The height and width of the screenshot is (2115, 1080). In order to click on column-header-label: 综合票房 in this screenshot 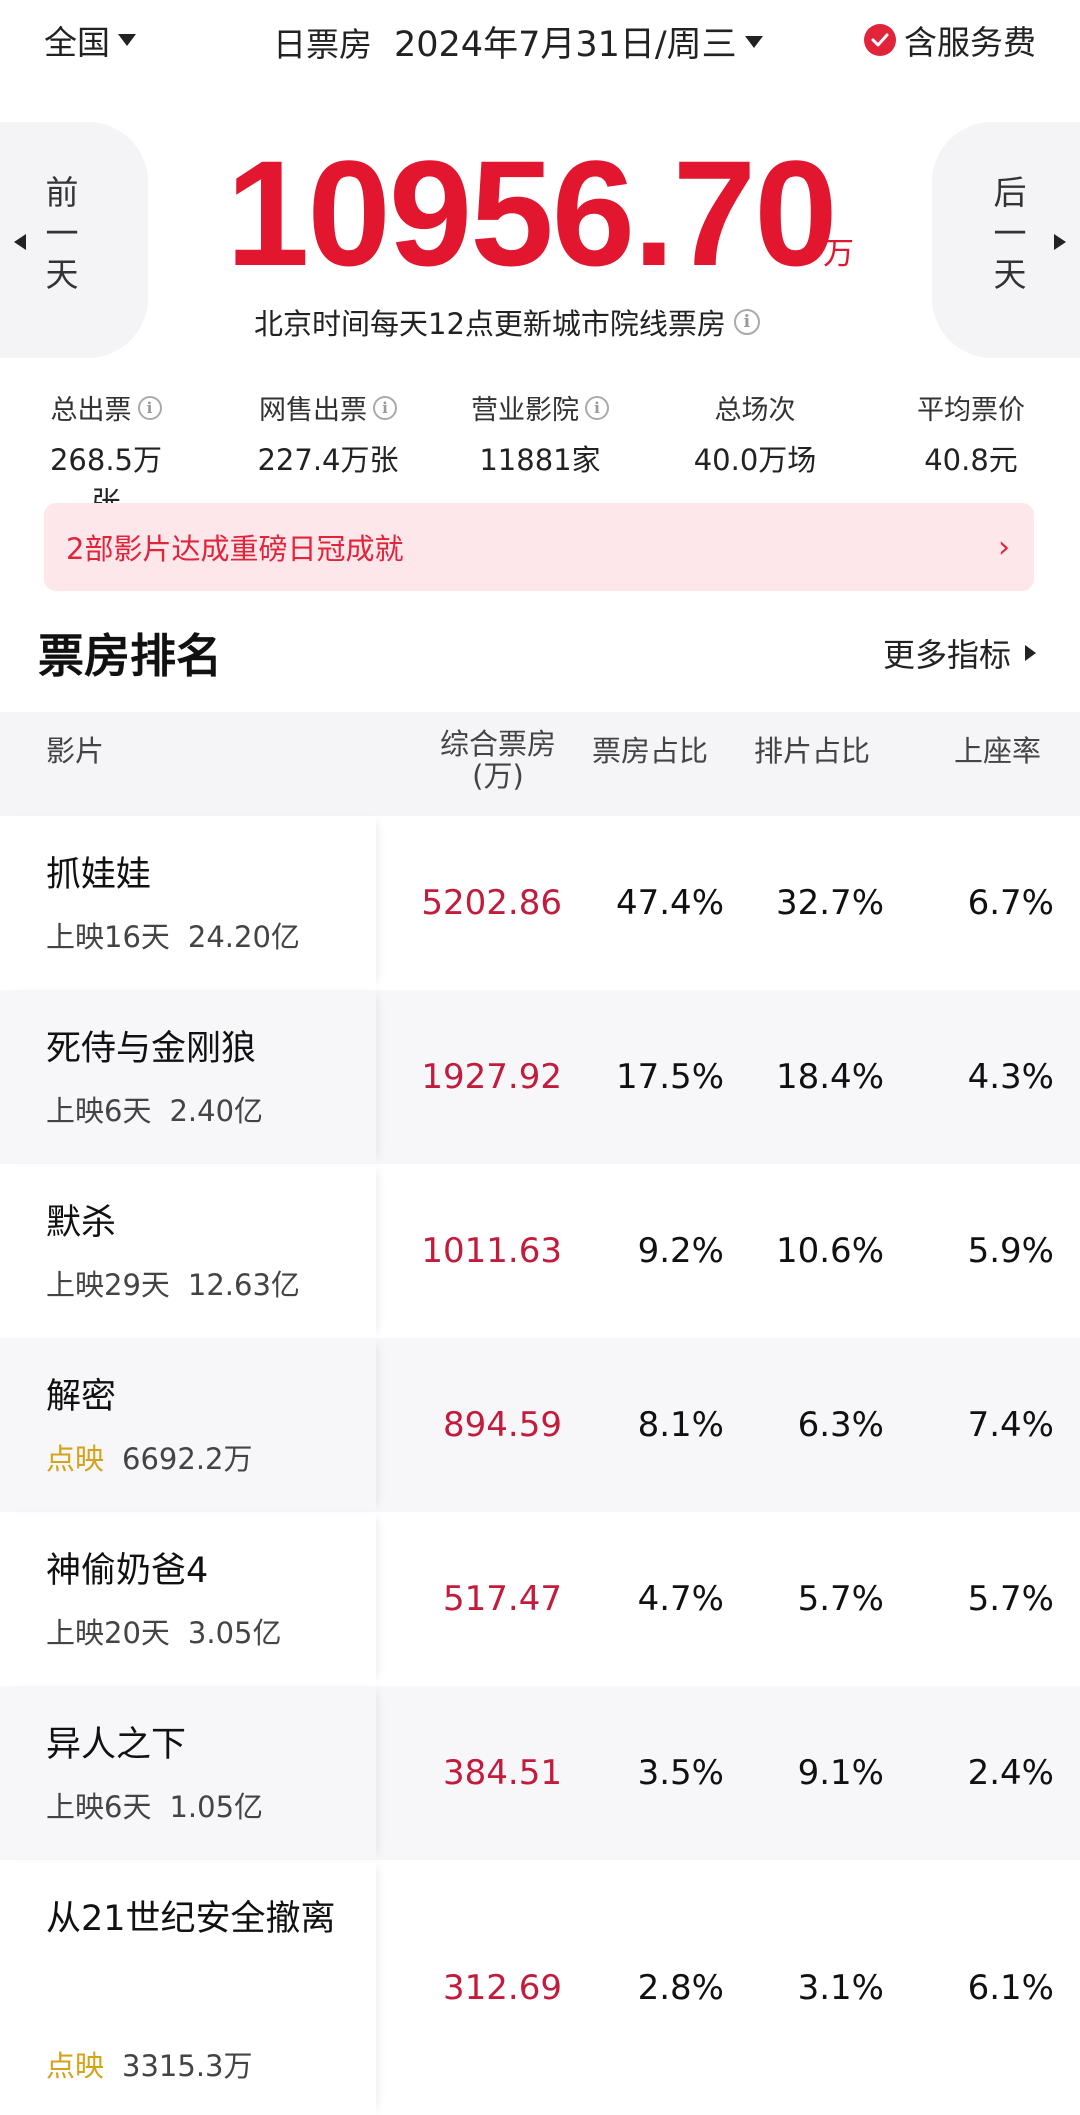, I will do `click(497, 744)`.